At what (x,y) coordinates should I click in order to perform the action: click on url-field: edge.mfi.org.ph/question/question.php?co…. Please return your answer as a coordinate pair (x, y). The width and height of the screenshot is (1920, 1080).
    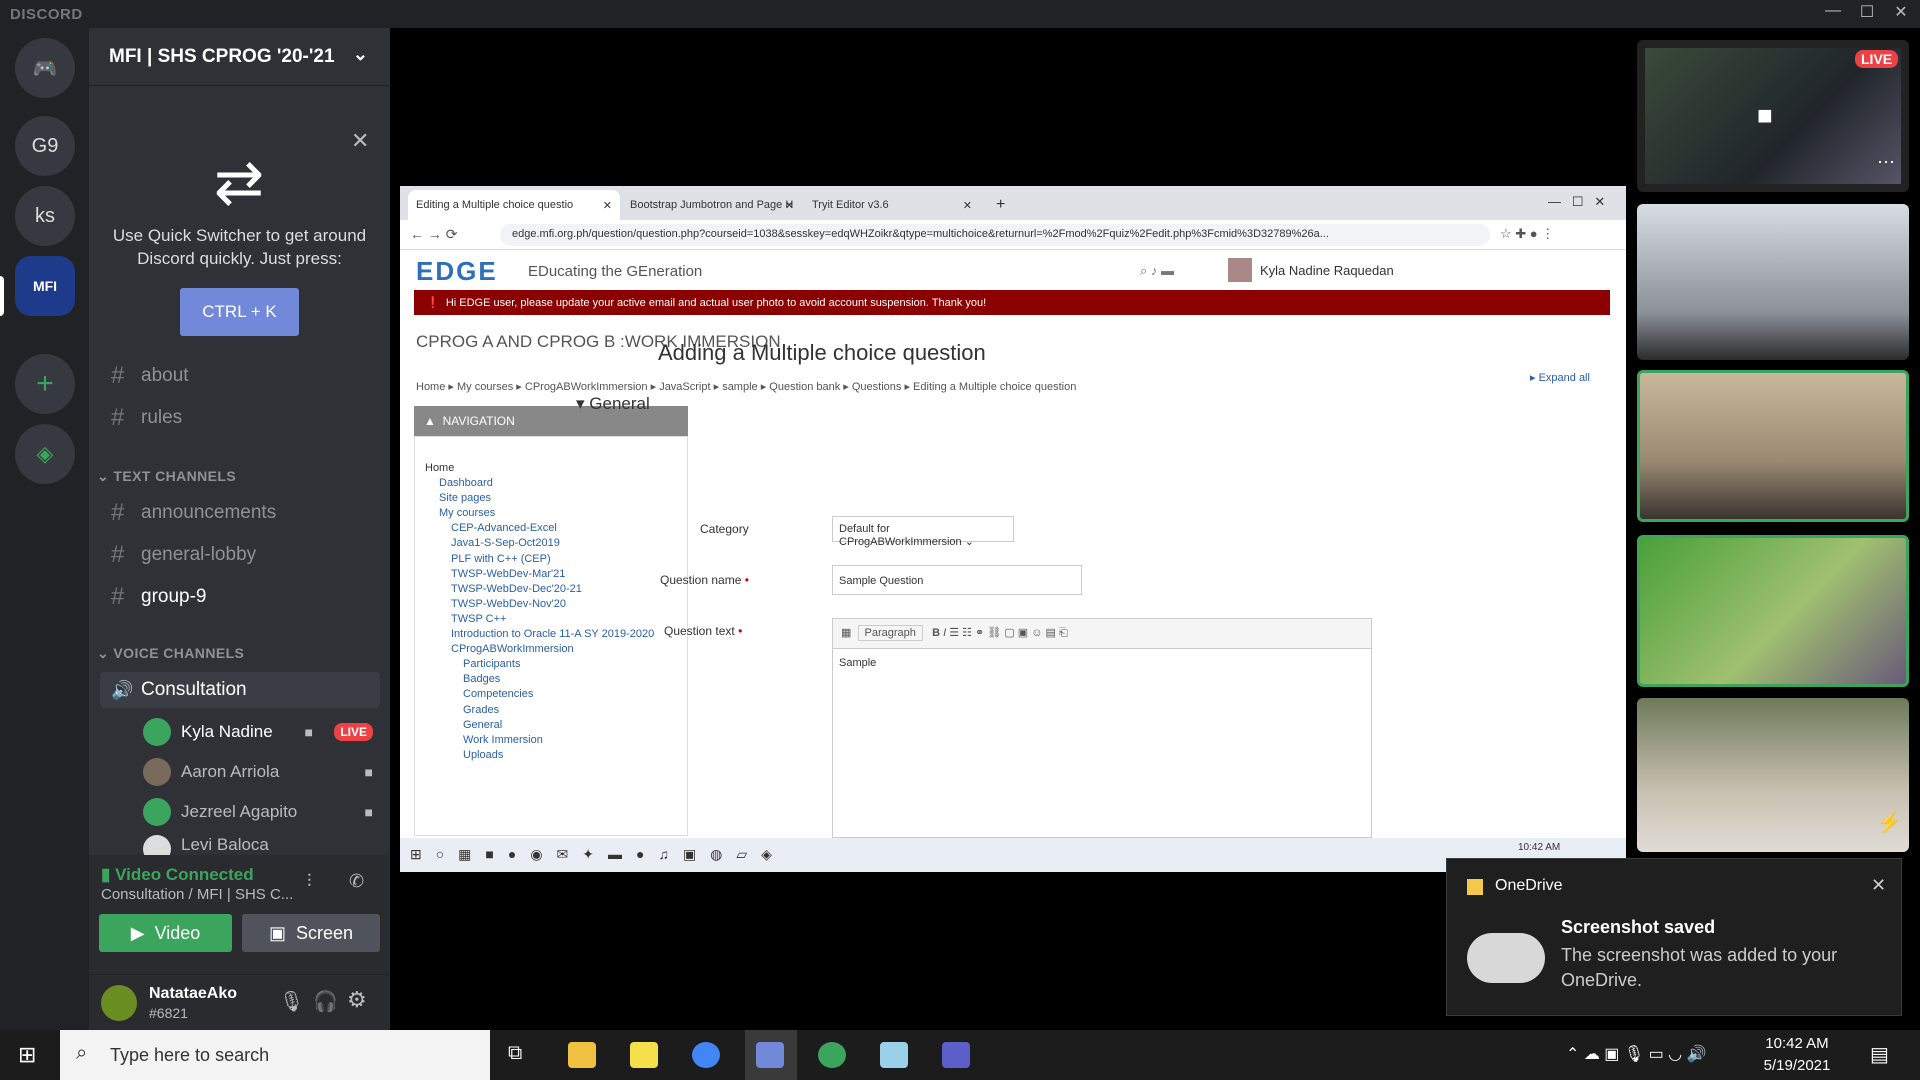
    Looking at the image, I should click on (995, 235).